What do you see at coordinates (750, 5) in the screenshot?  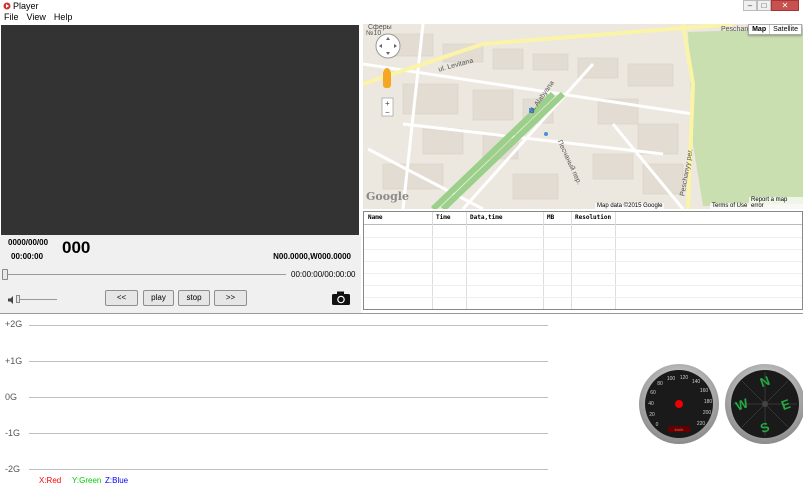 I see `minimize-button: –` at bounding box center [750, 5].